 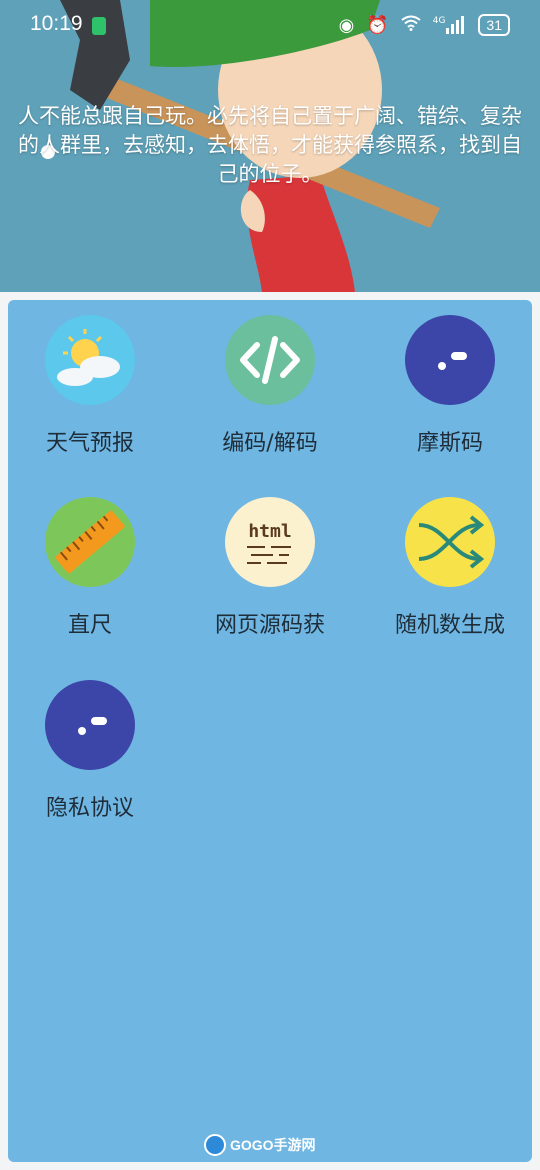 I want to click on html-icon: html, so click(x=270, y=542).